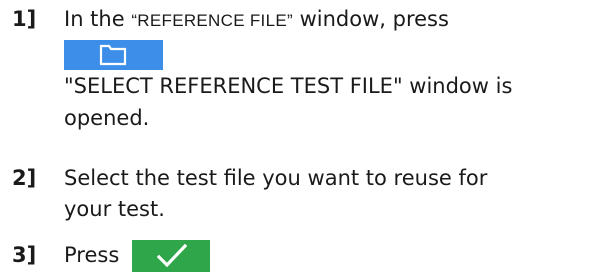 This screenshot has width=592, height=278. Describe the element at coordinates (288, 86) in the screenshot. I see `step-text-line: "SELECT REFERENCE TEST FILE" window is` at that location.